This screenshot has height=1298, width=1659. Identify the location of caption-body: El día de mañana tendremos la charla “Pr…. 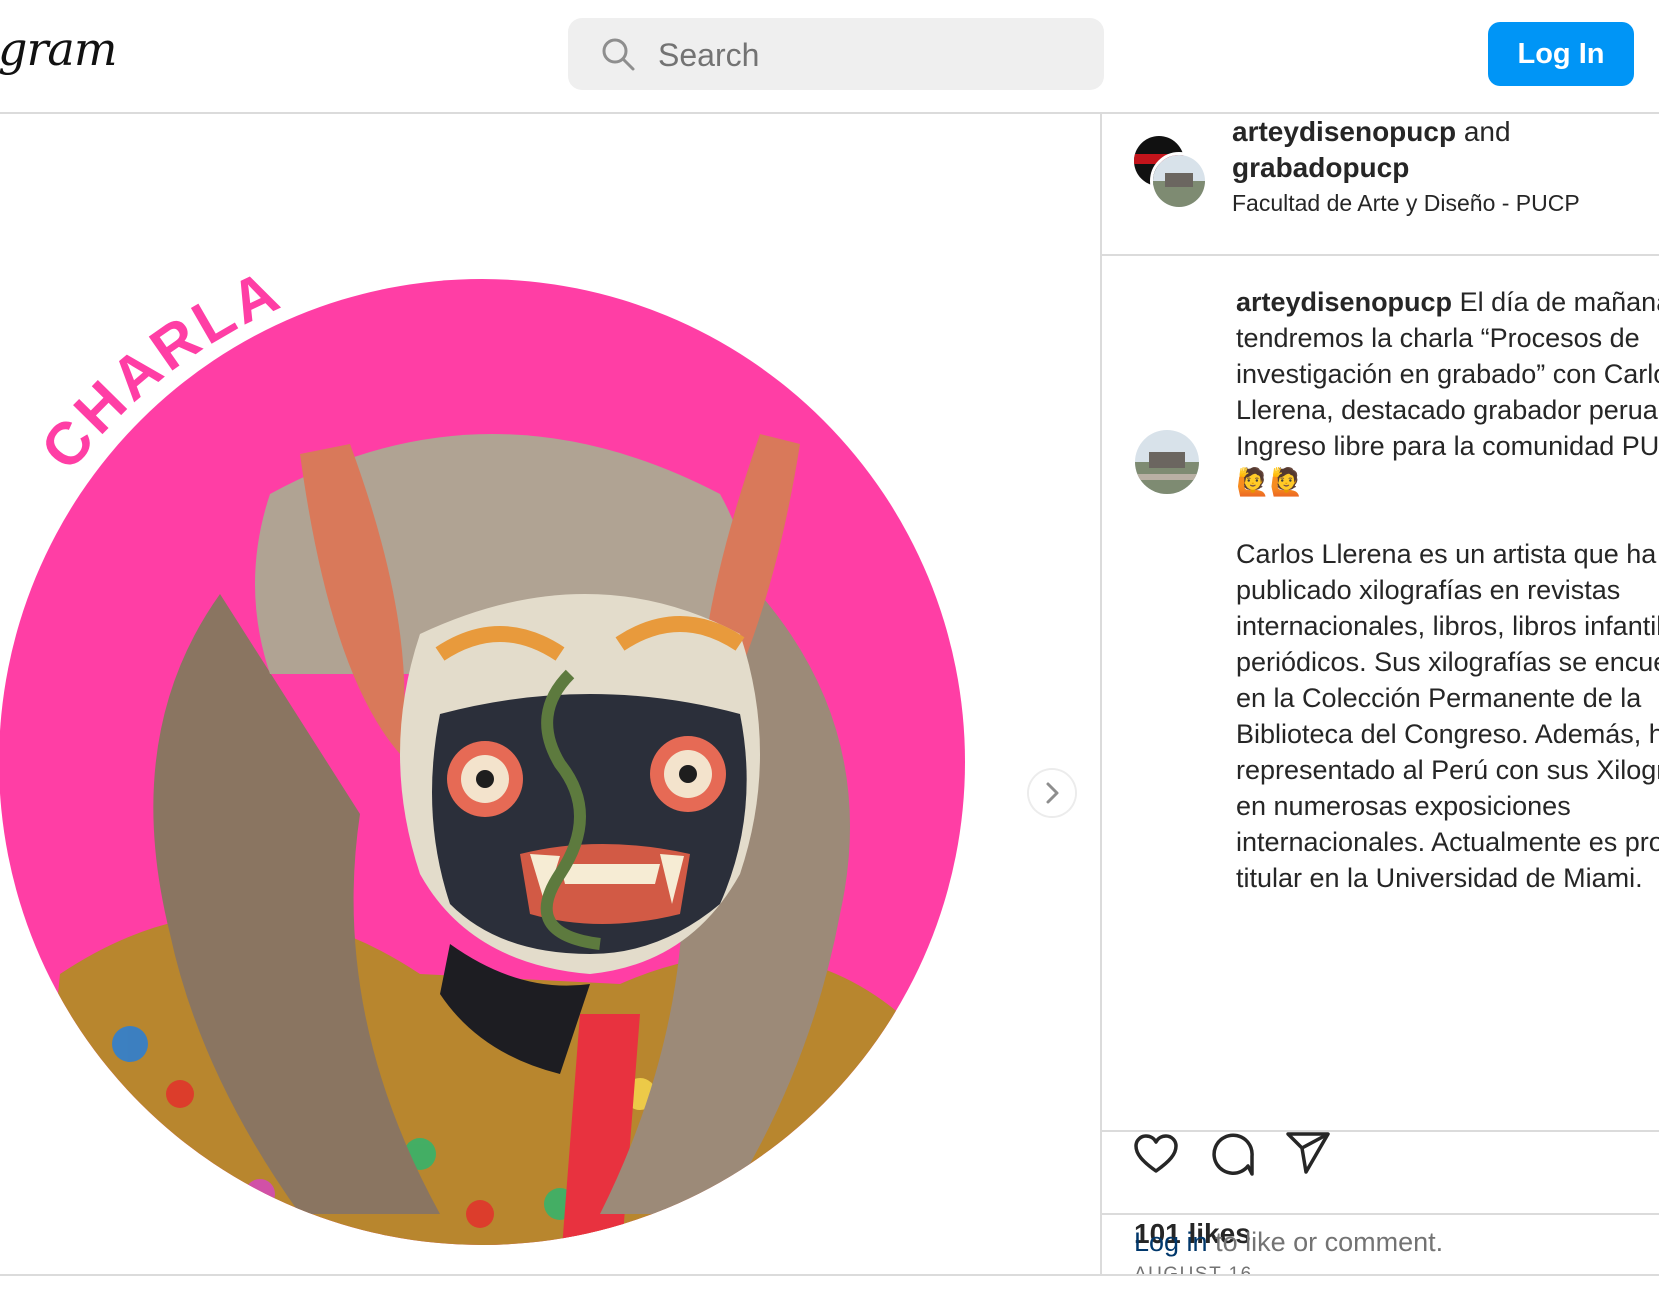
(1447, 590).